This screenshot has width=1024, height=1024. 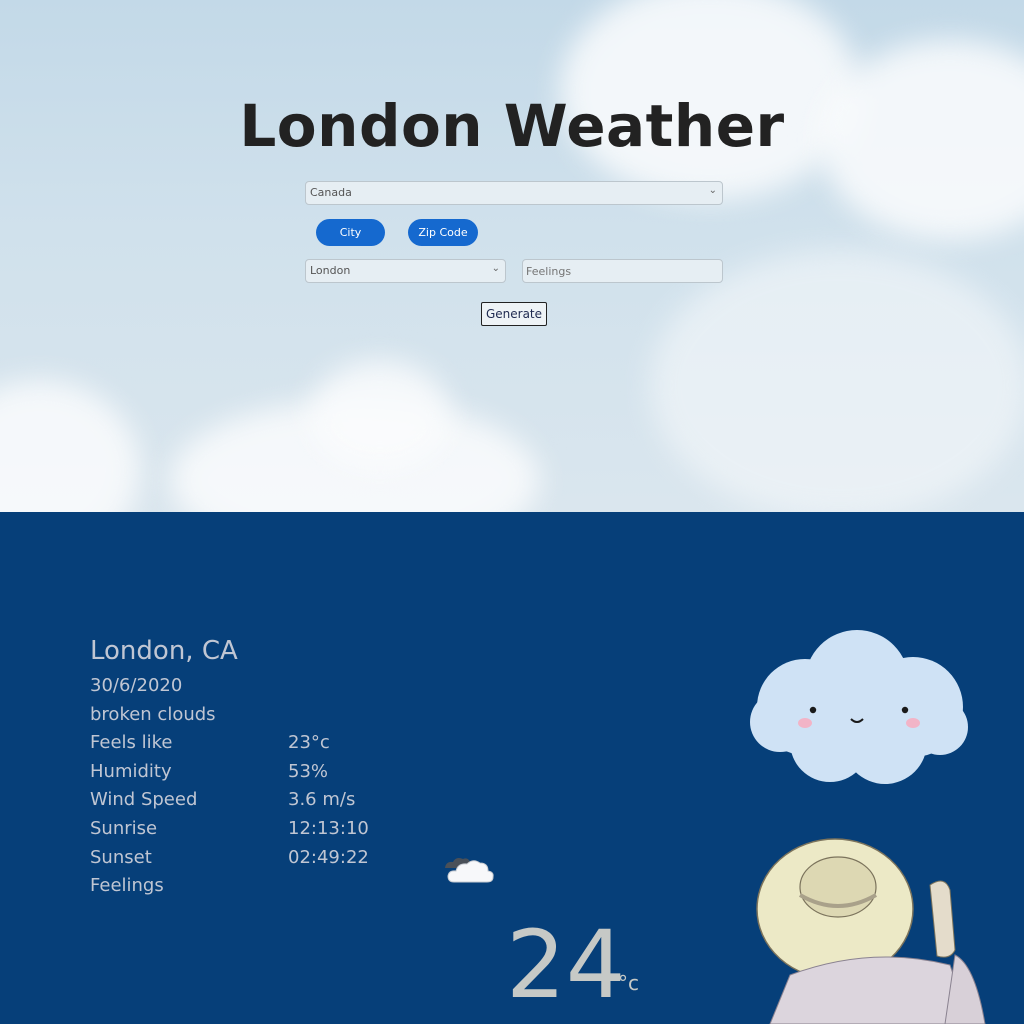 What do you see at coordinates (330, 270) in the screenshot?
I see `city-select-value: London` at bounding box center [330, 270].